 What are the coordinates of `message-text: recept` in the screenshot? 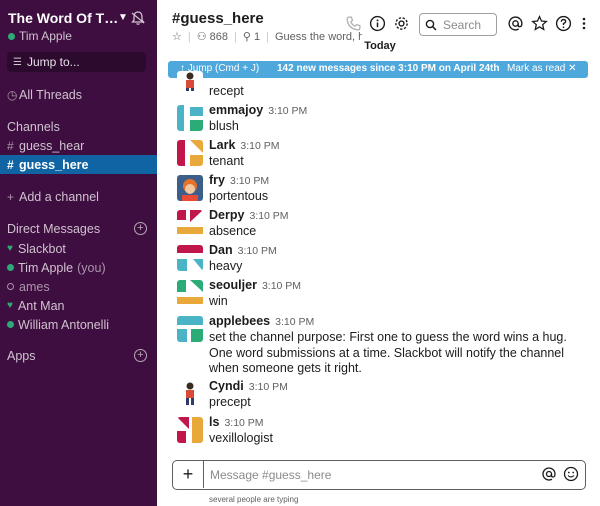 It's located at (226, 91).